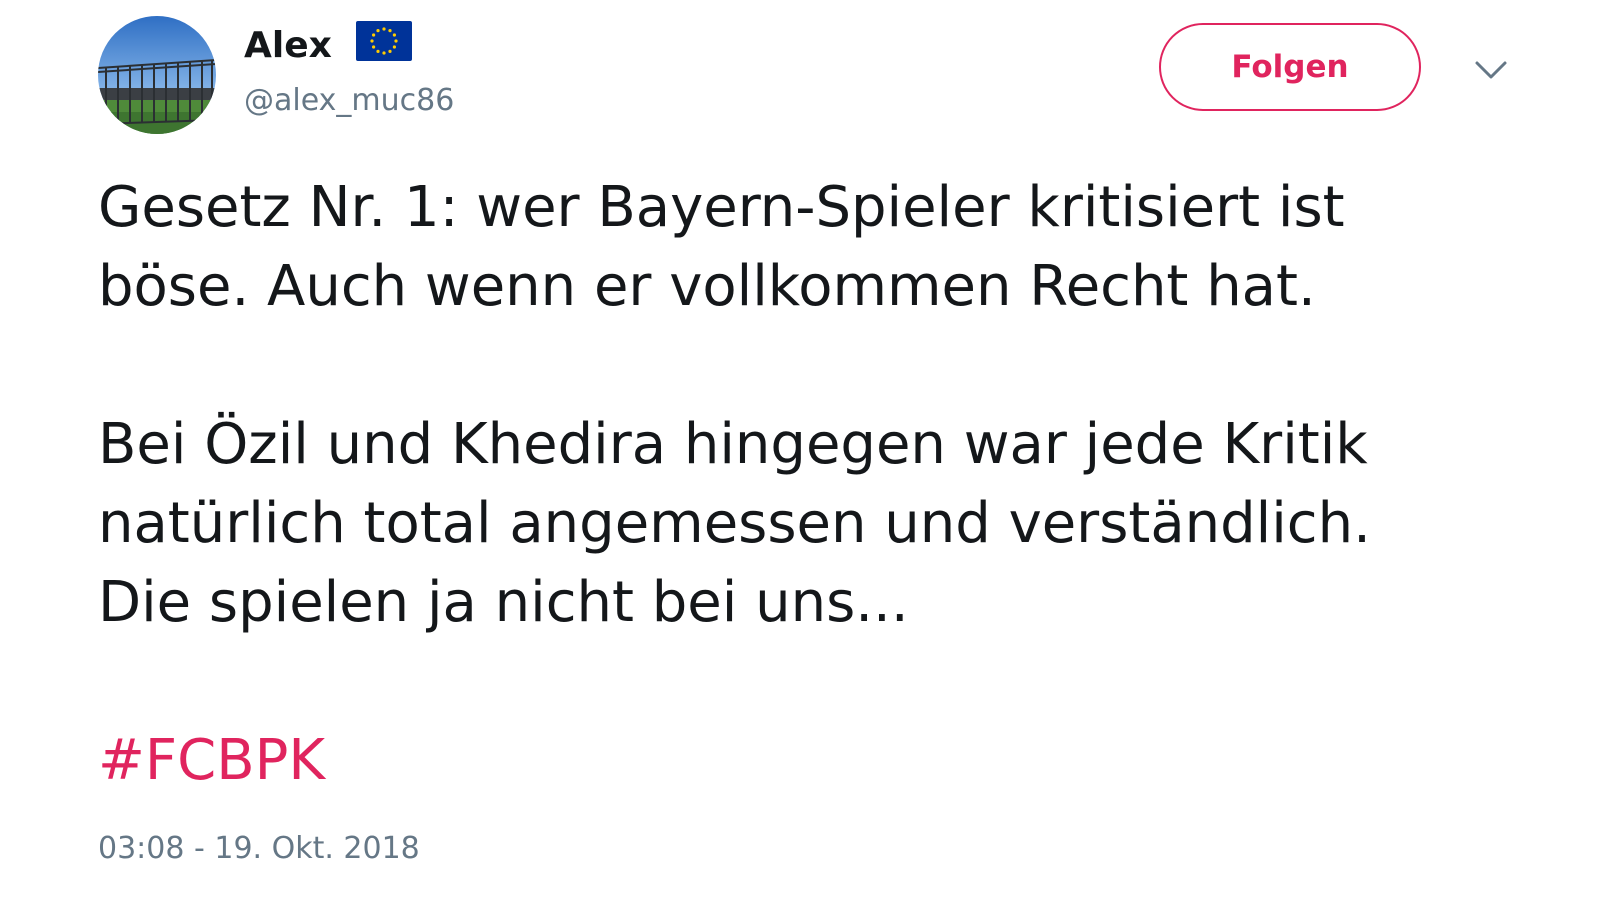 This screenshot has width=1600, height=900. What do you see at coordinates (707, 286) in the screenshot?
I see `tweet-text-line: böse. Auch wenn er vollkommen Recht hat.` at bounding box center [707, 286].